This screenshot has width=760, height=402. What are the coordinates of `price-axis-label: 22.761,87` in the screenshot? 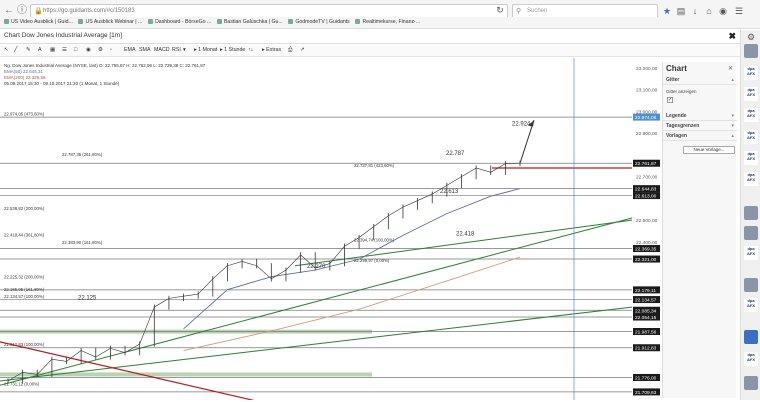 It's located at (646, 164).